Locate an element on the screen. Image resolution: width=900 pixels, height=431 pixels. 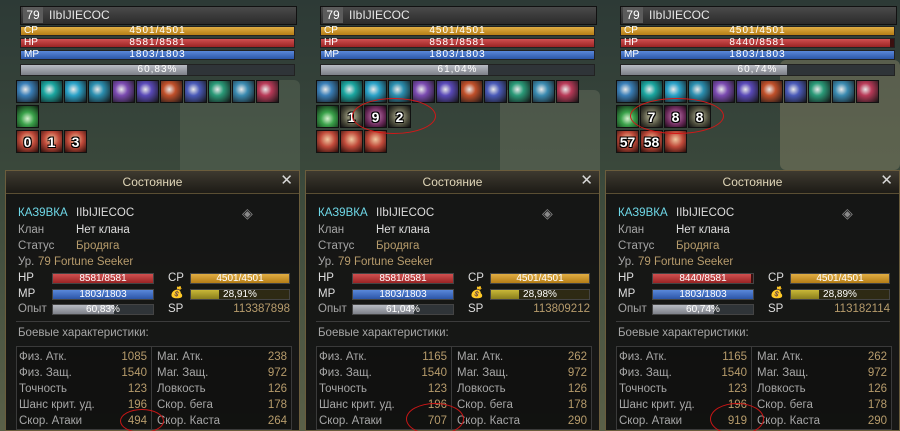
combat-stat-row: Физ. Защ. 1540 is located at coordinates (83, 373).